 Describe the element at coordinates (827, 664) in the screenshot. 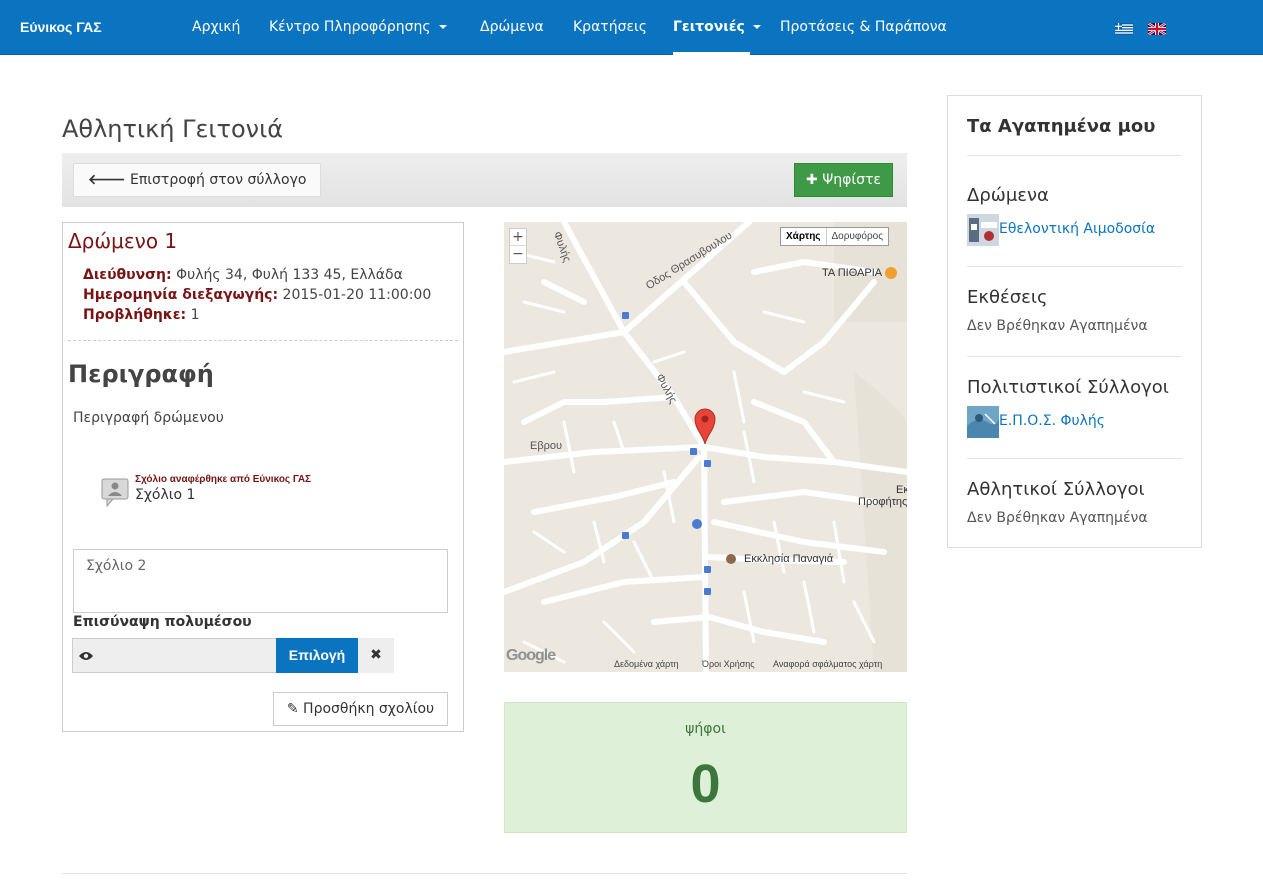

I see `map-report-link: Αναφορά σφάλματος χάρτη` at that location.